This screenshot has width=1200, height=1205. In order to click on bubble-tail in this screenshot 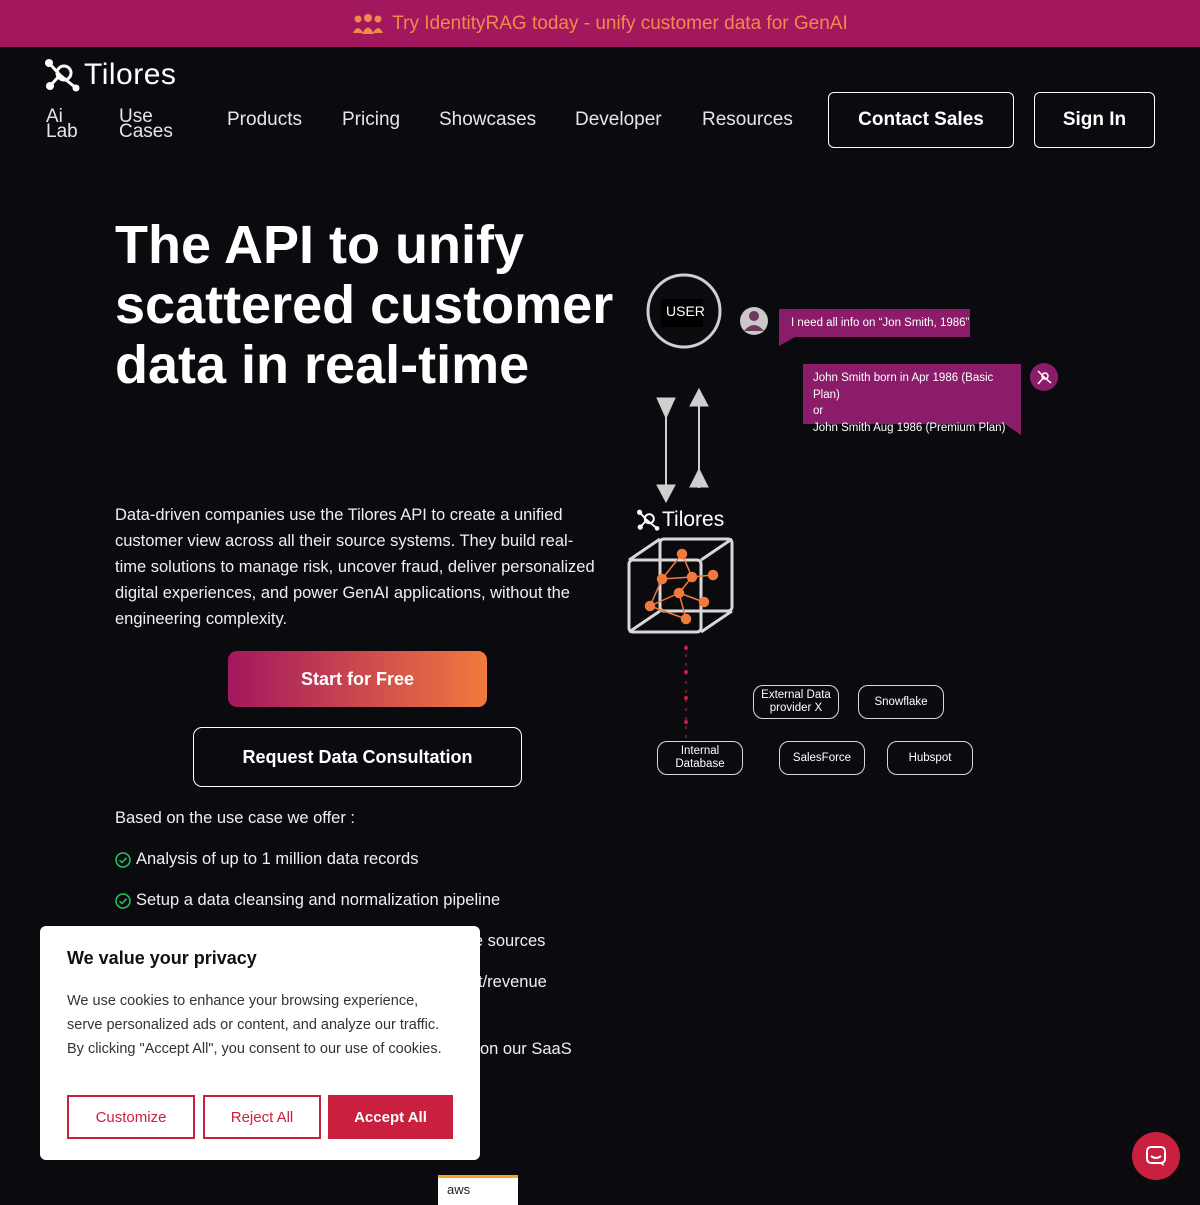, I will do `click(787, 341)`.